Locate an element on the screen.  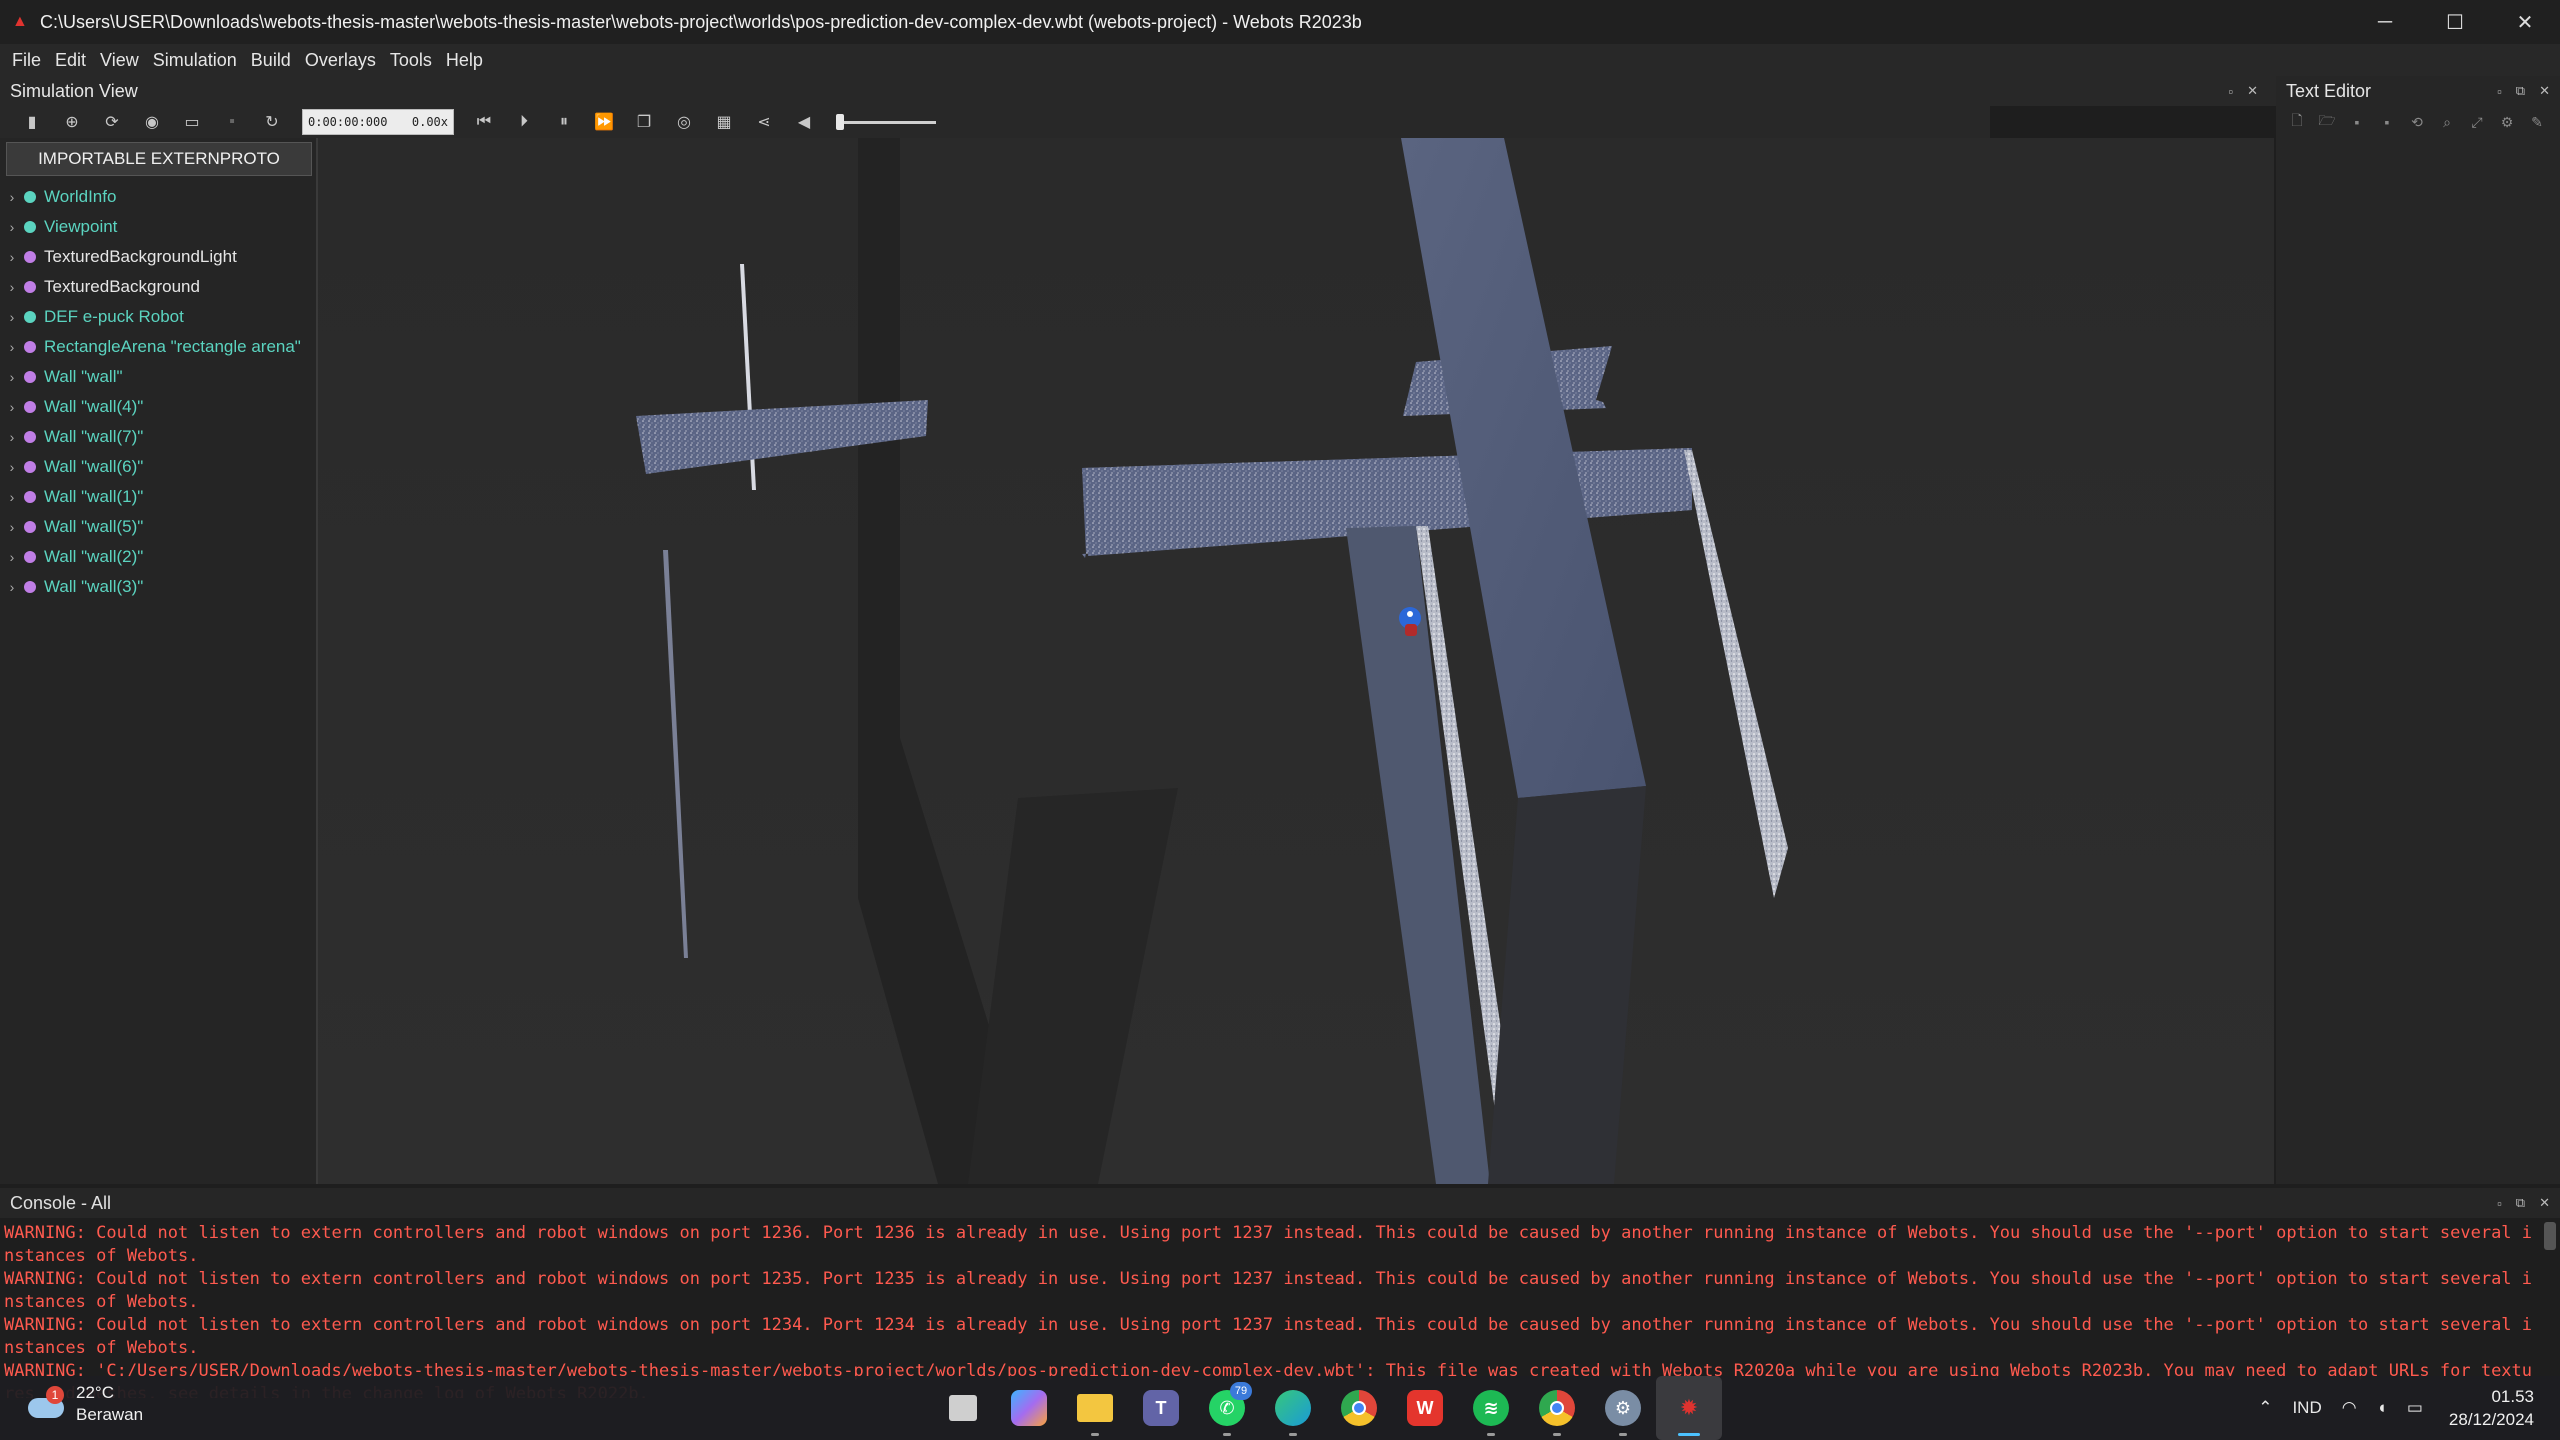
chevron-up-icon: ⌃ is located at coordinates (2265, 1408).